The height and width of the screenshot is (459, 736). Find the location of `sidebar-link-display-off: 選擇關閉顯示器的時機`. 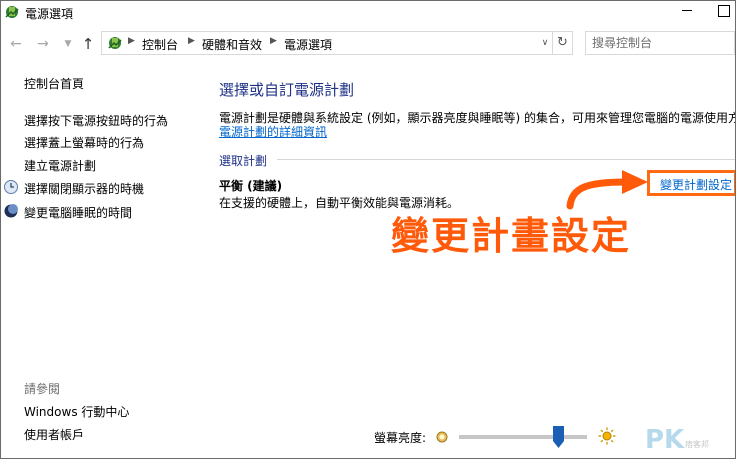

sidebar-link-display-off: 選擇關閉顯示器的時機 is located at coordinates (84, 188).